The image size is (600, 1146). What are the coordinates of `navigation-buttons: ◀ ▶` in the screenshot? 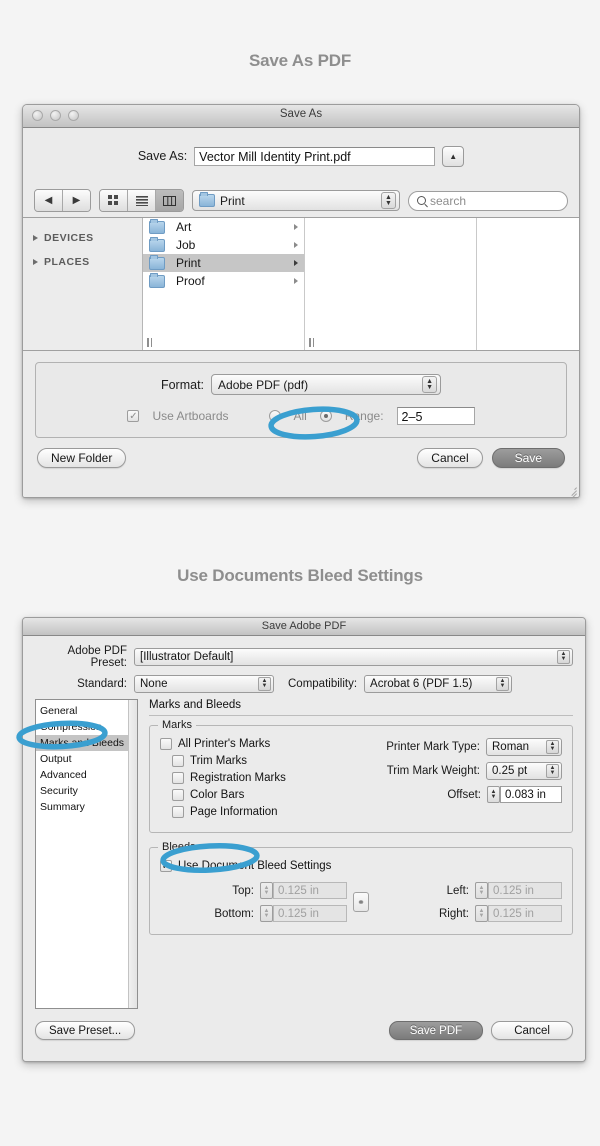 It's located at (62, 200).